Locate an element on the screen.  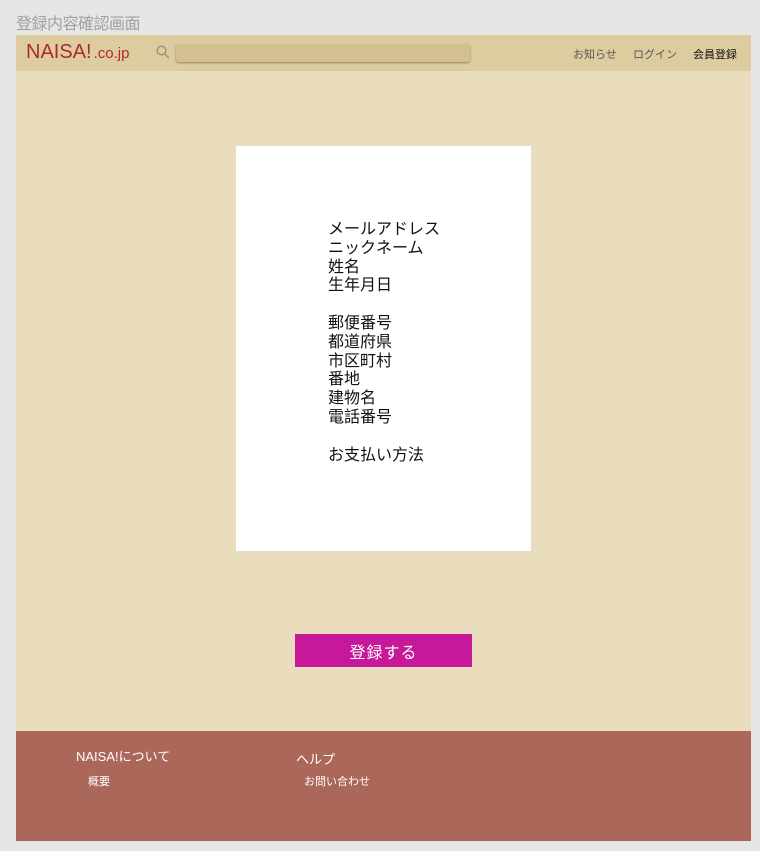
field-prefecture-label: 都道府県 is located at coordinates (360, 342).